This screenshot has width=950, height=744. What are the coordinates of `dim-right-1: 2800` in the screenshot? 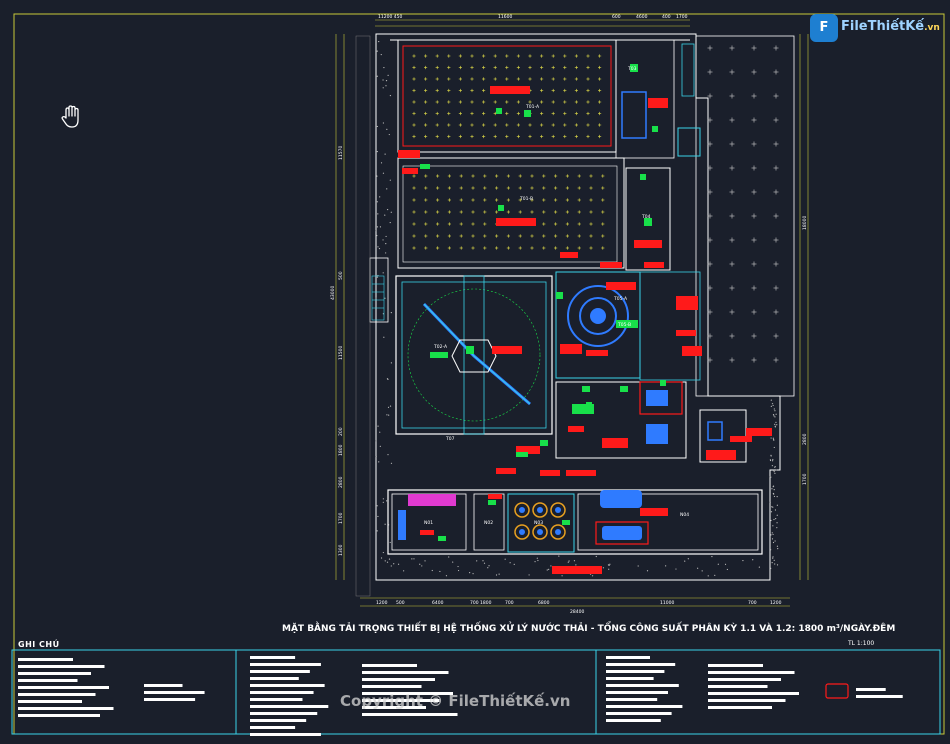 It's located at (805, 439).